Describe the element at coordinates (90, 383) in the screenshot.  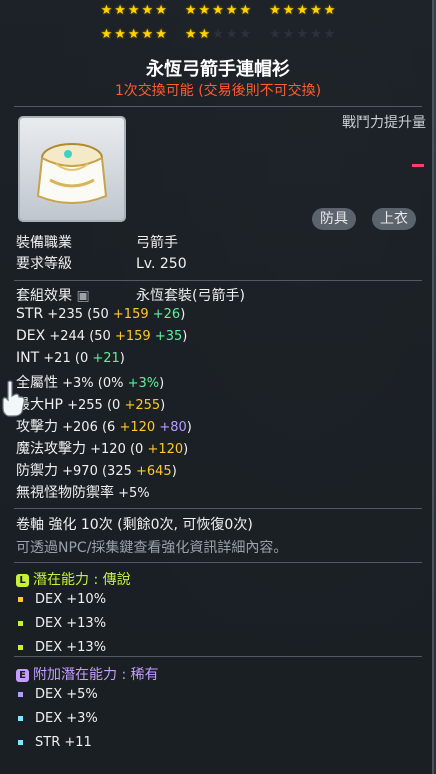
I see `stat-row: 全屬性 +3% (0% +3%)` at that location.